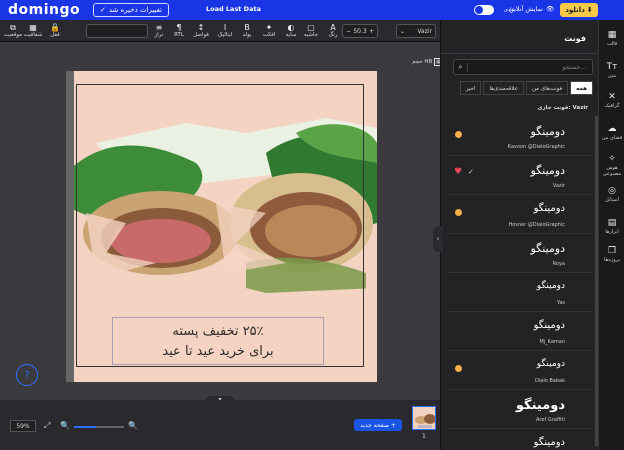  I want to click on new-page-button: صفحه جدید +, so click(378, 425).